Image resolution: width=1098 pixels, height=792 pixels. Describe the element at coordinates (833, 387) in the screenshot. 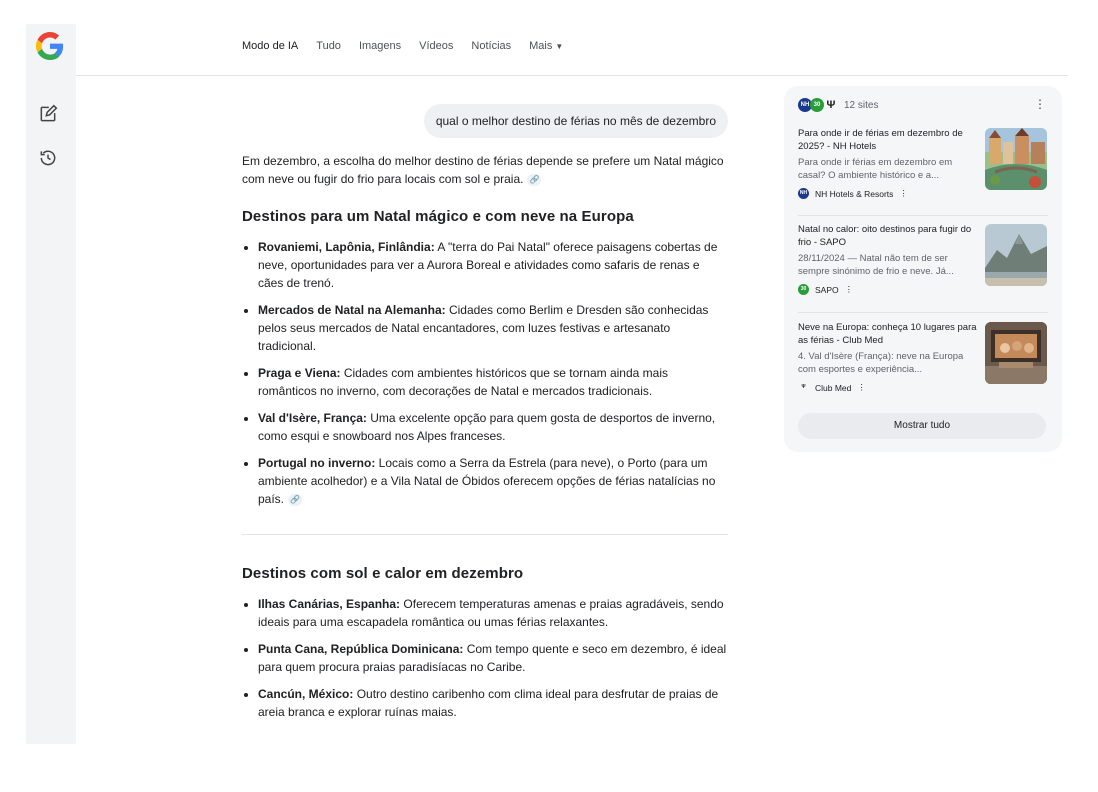

I see `source-site-name: Club Med` at that location.